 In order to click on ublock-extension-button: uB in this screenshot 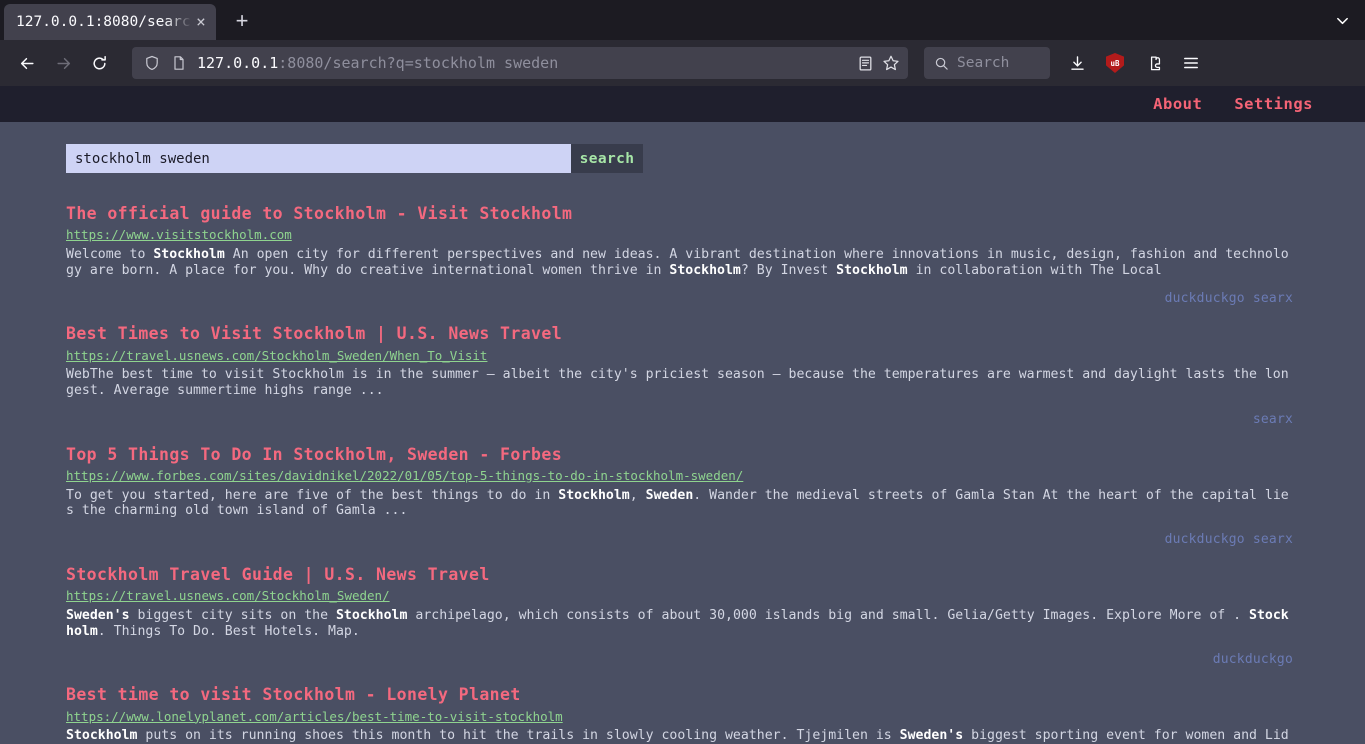, I will do `click(1115, 63)`.